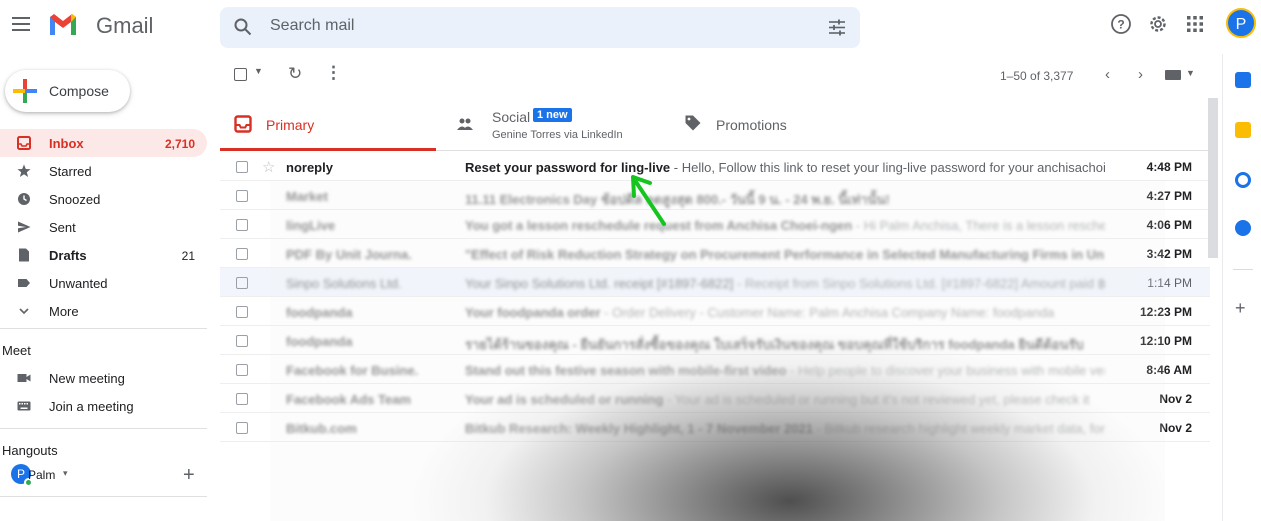 The image size is (1261, 521). Describe the element at coordinates (1169, 196) in the screenshot. I see `email-time: 4:27 PM` at that location.